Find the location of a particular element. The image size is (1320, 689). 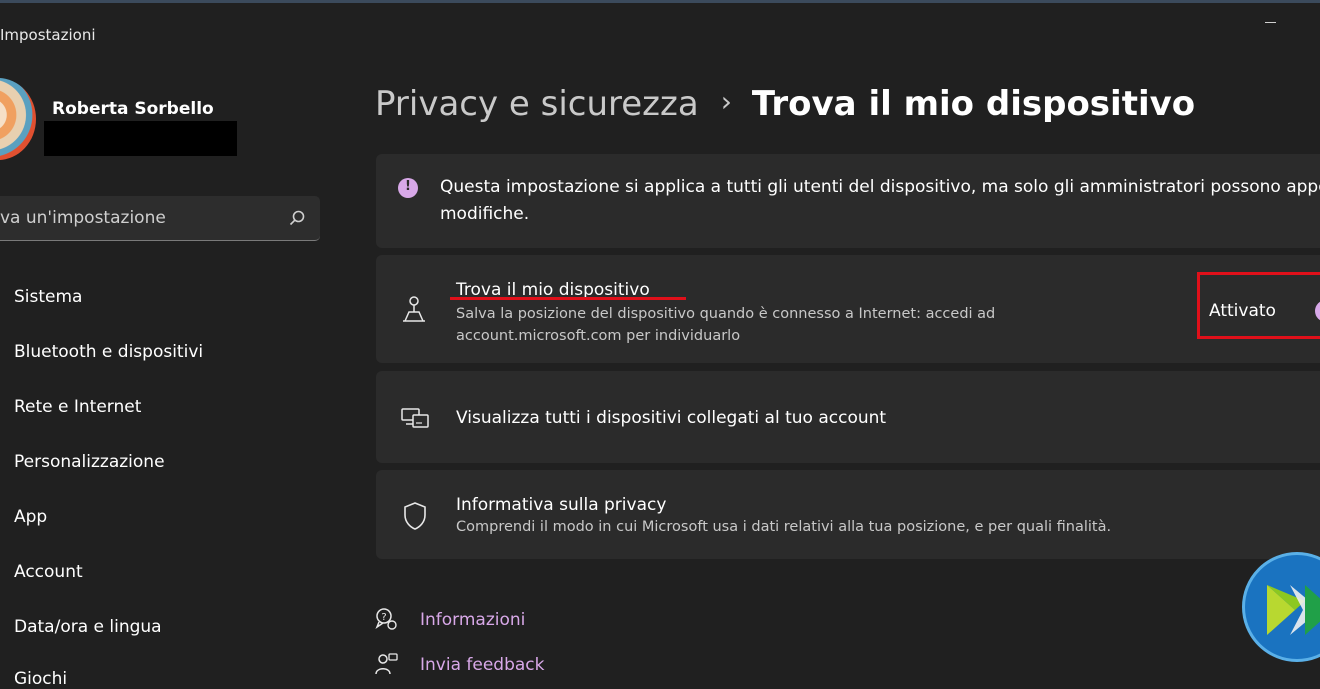

sidebar-item-sistema: Sistema is located at coordinates (48, 297).